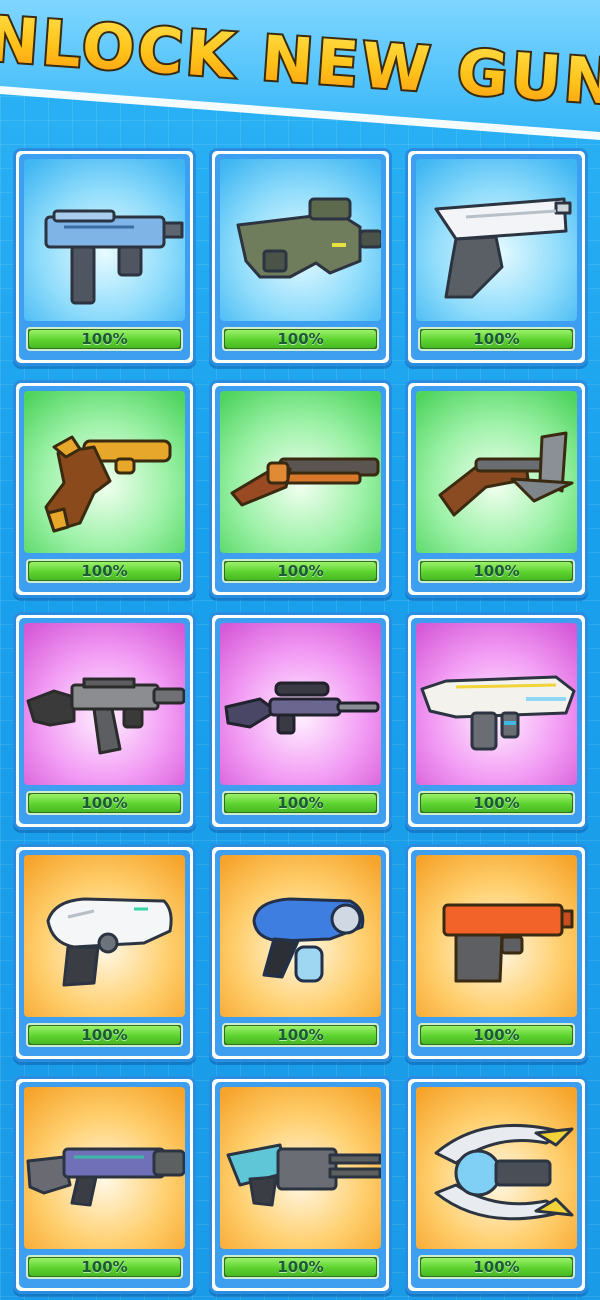 This screenshot has height=1300, width=600. I want to click on orange-pistol-icon, so click(496, 936).